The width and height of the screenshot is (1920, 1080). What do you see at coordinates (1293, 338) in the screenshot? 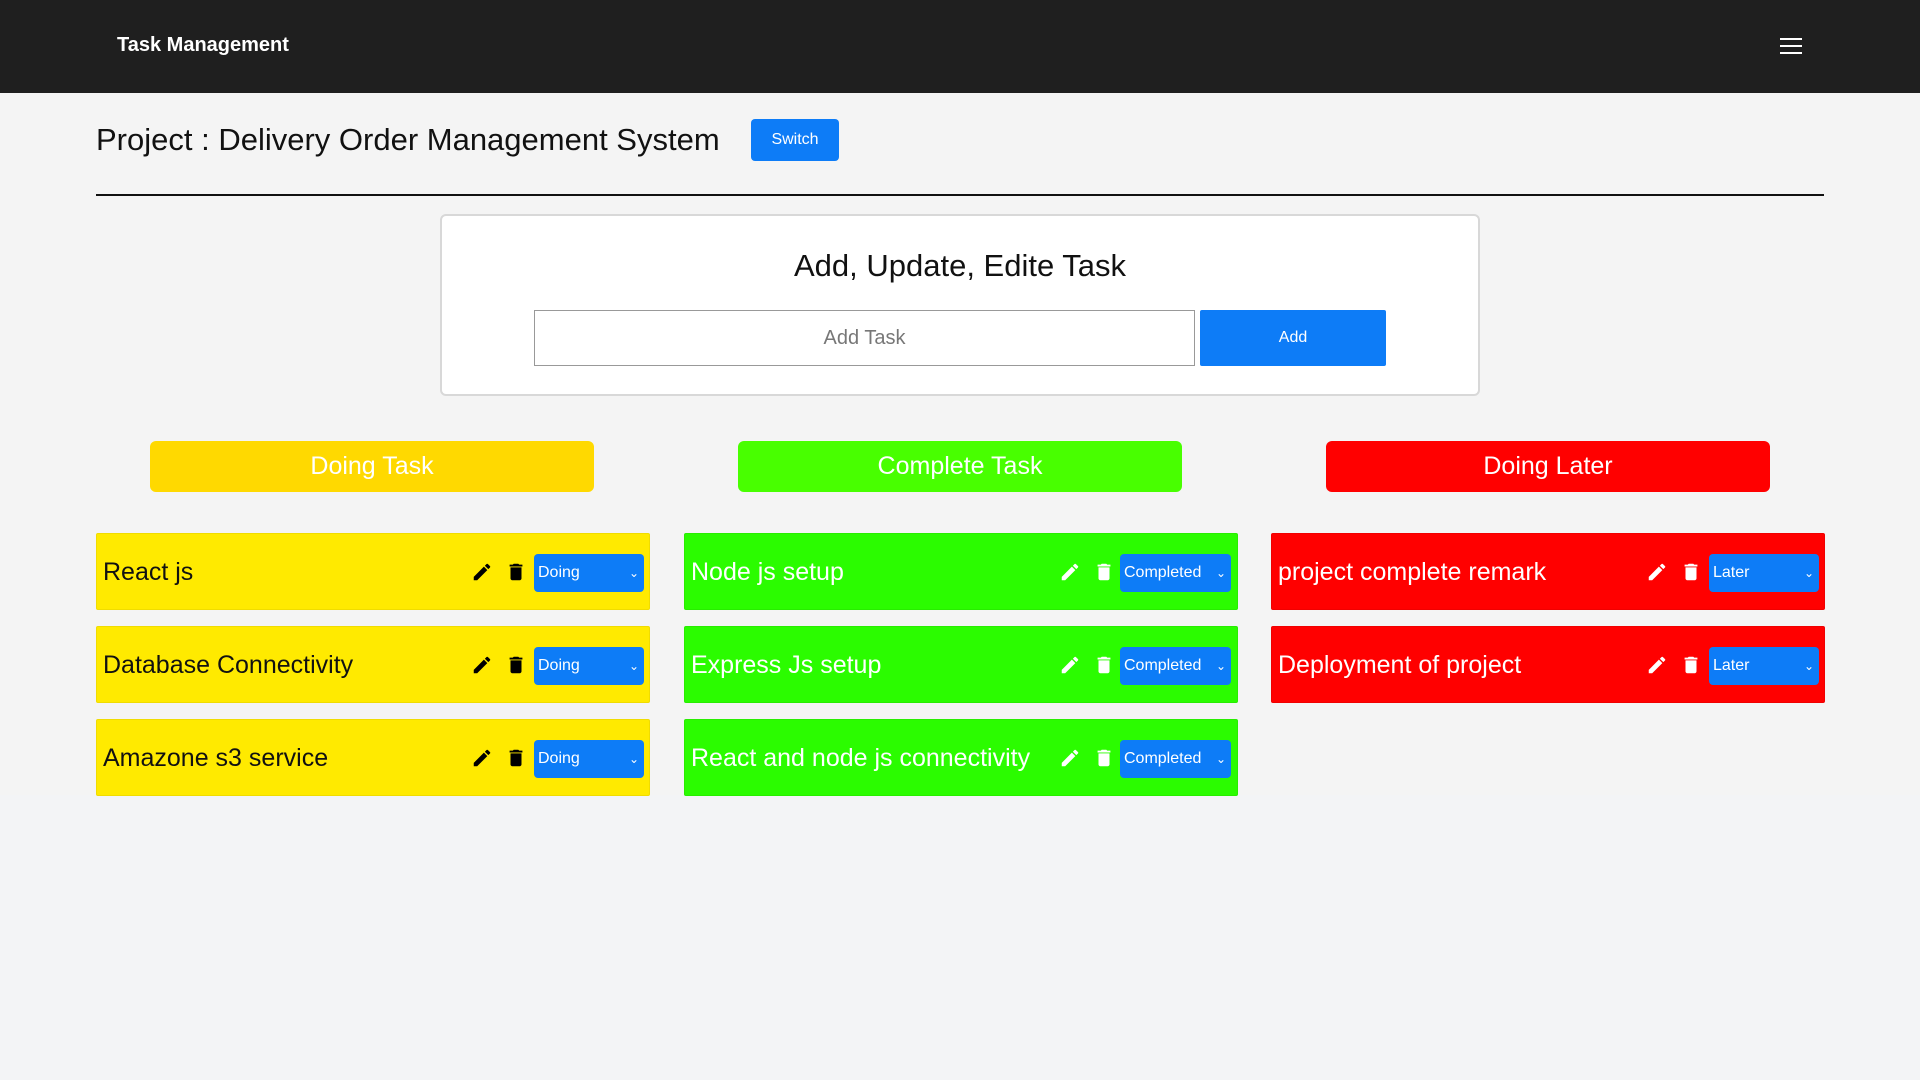
I see `add-button: Add` at bounding box center [1293, 338].